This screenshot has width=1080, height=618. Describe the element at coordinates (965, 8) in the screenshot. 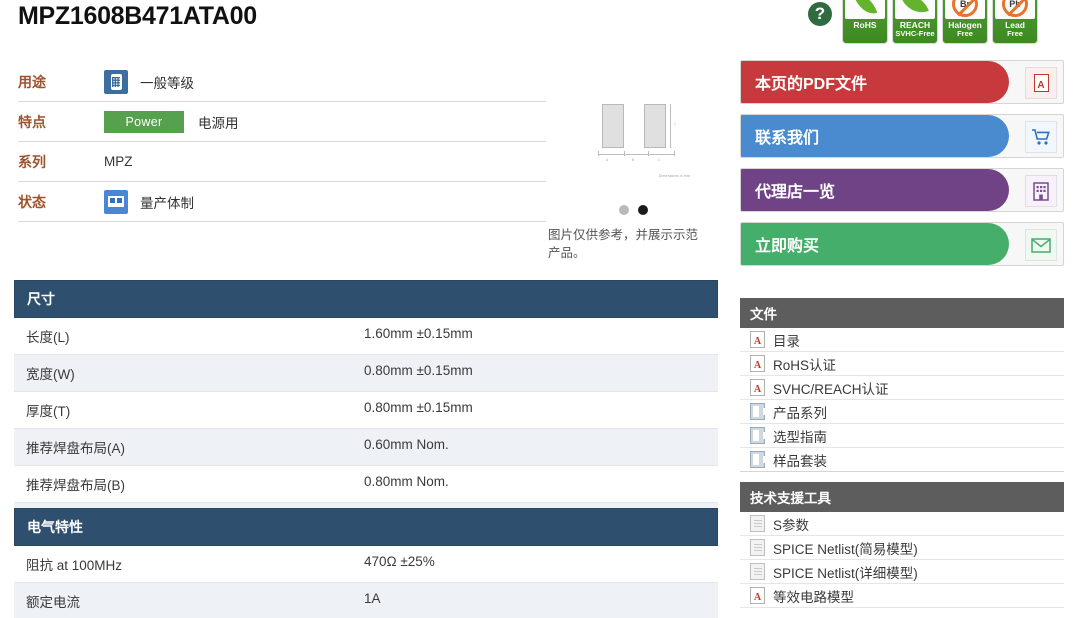

I see `prohibition-symbol: Br` at that location.